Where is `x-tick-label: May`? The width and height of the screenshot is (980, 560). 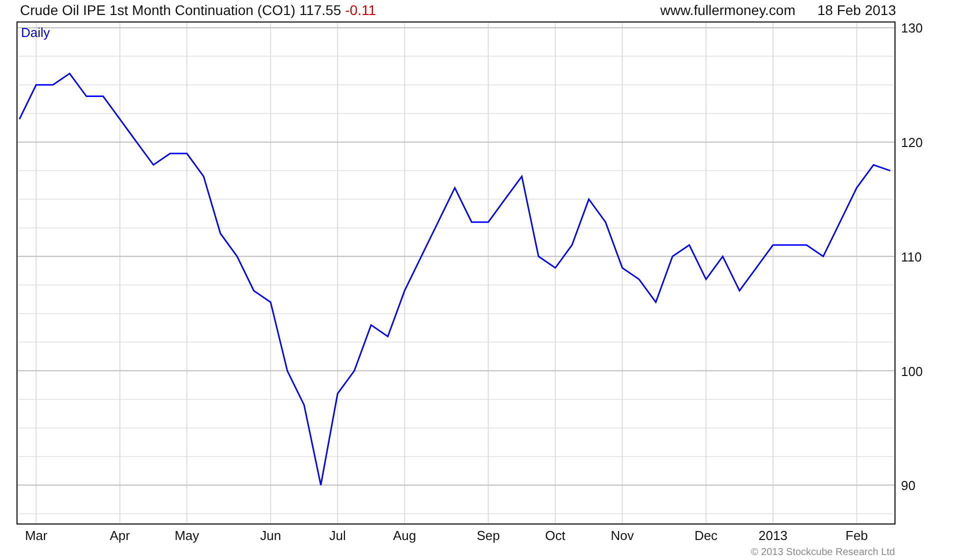
x-tick-label: May is located at coordinates (187, 535).